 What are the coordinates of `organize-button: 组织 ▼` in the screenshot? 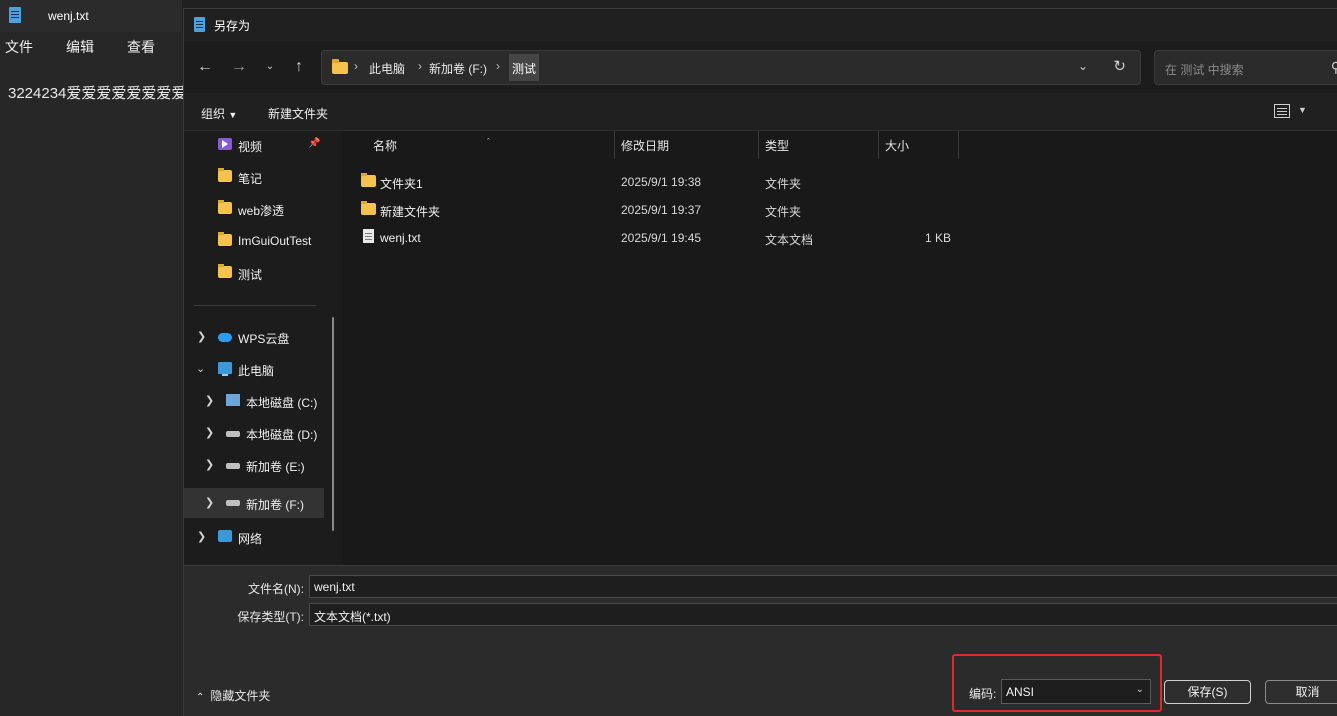 It's located at (219, 113).